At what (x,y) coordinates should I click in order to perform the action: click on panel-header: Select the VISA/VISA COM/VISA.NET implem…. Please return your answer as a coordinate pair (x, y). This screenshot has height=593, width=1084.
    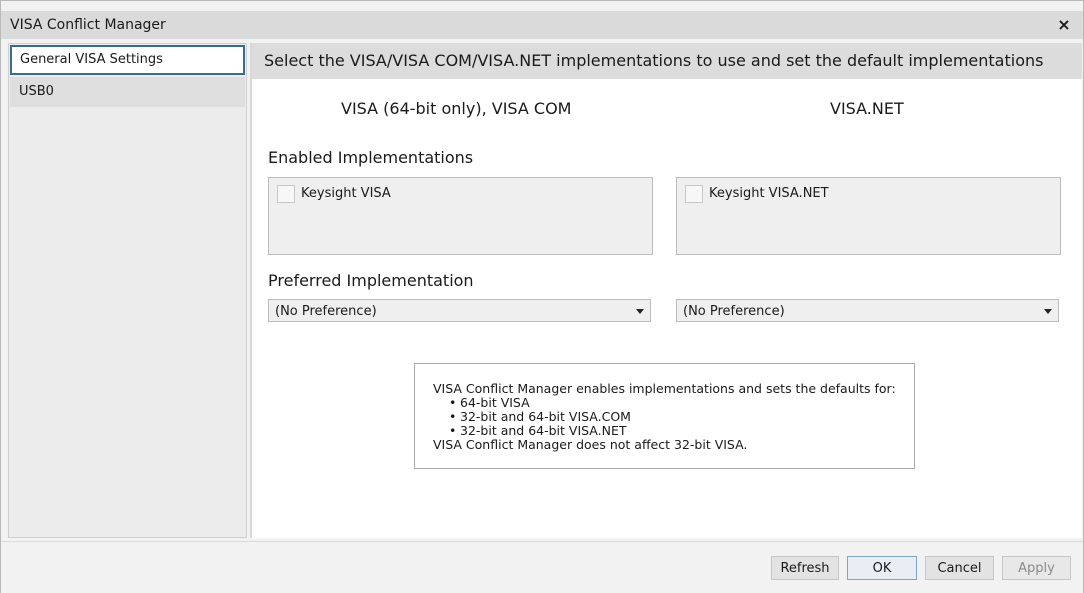
    Looking at the image, I should click on (667, 61).